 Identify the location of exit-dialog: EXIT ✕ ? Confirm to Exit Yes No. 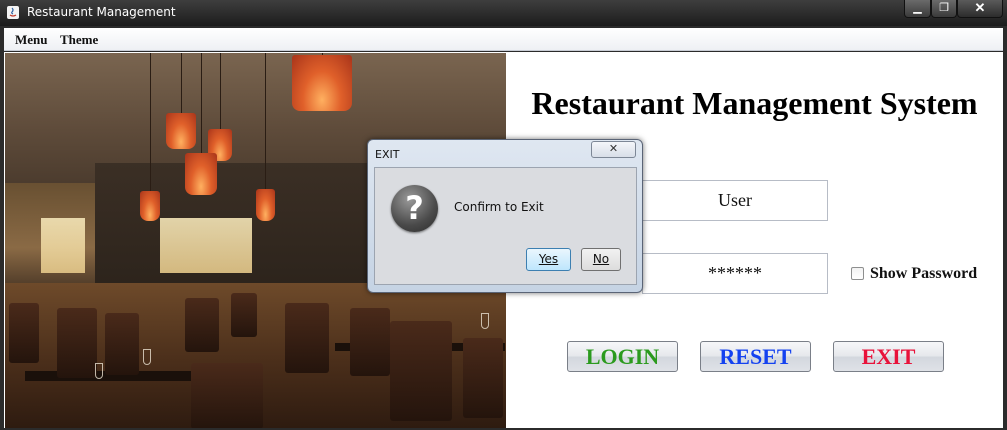
(505, 216).